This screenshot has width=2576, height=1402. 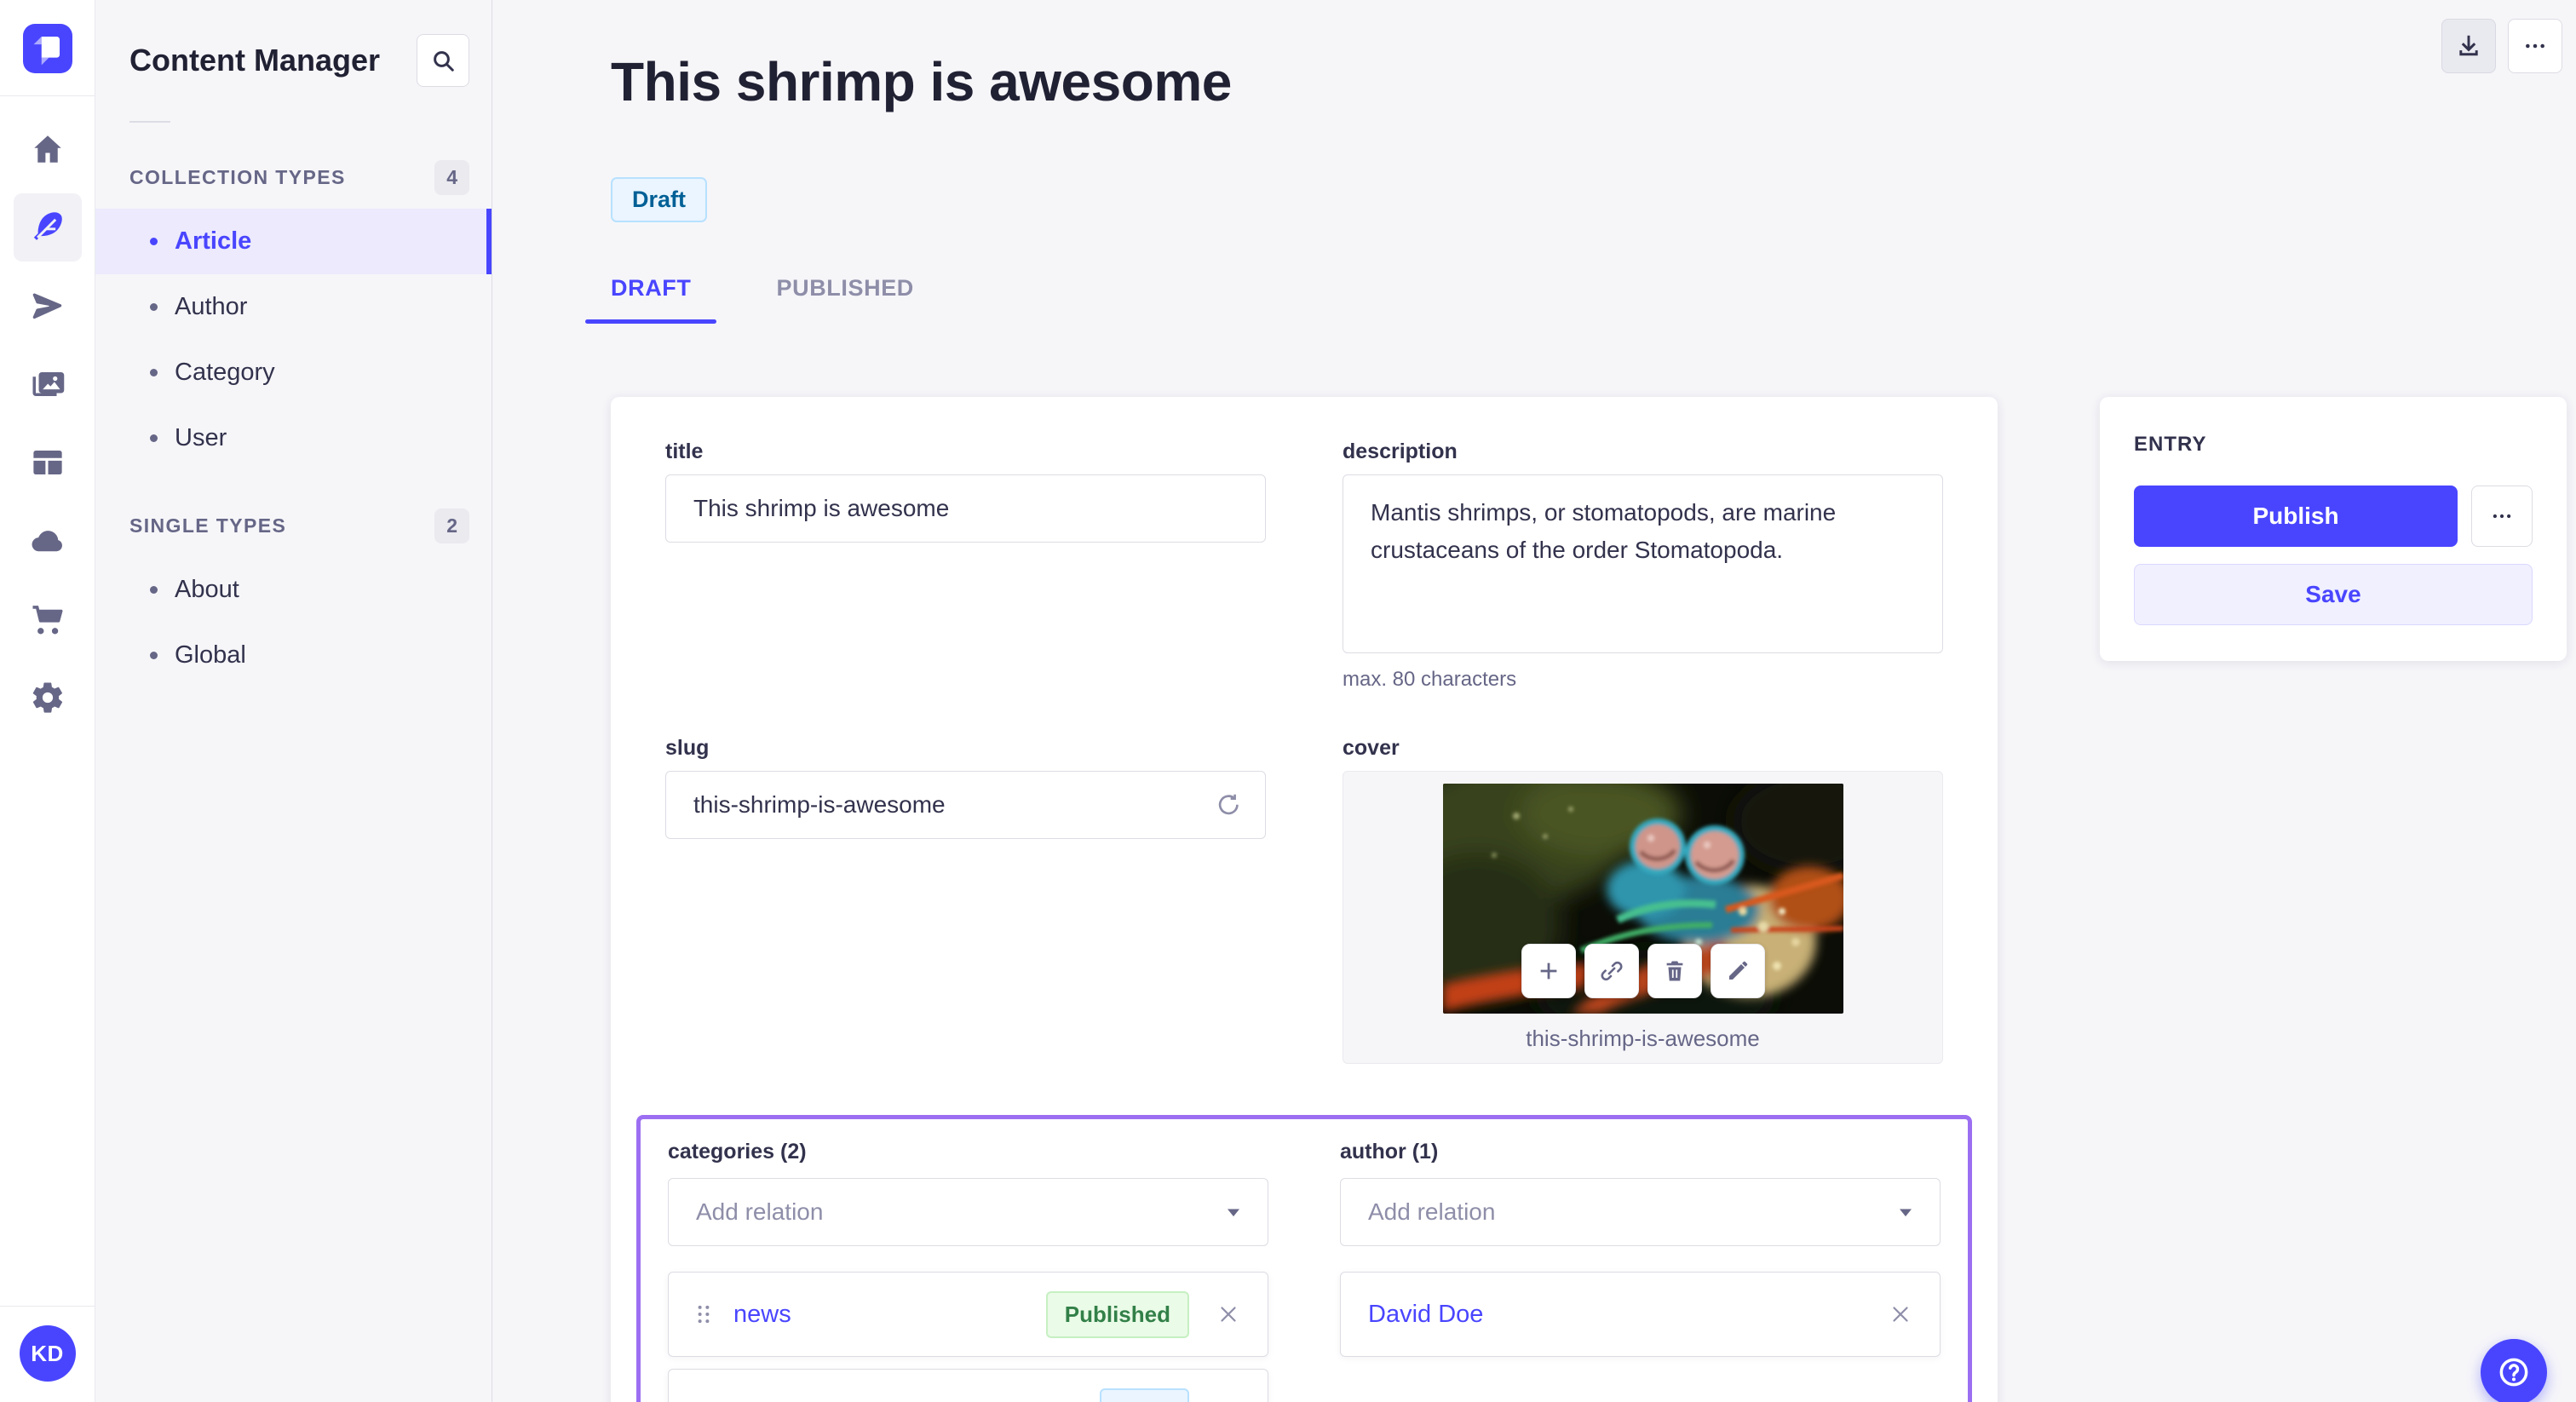 What do you see at coordinates (738, 1152) in the screenshot?
I see `categories-field-label: categories (2)` at bounding box center [738, 1152].